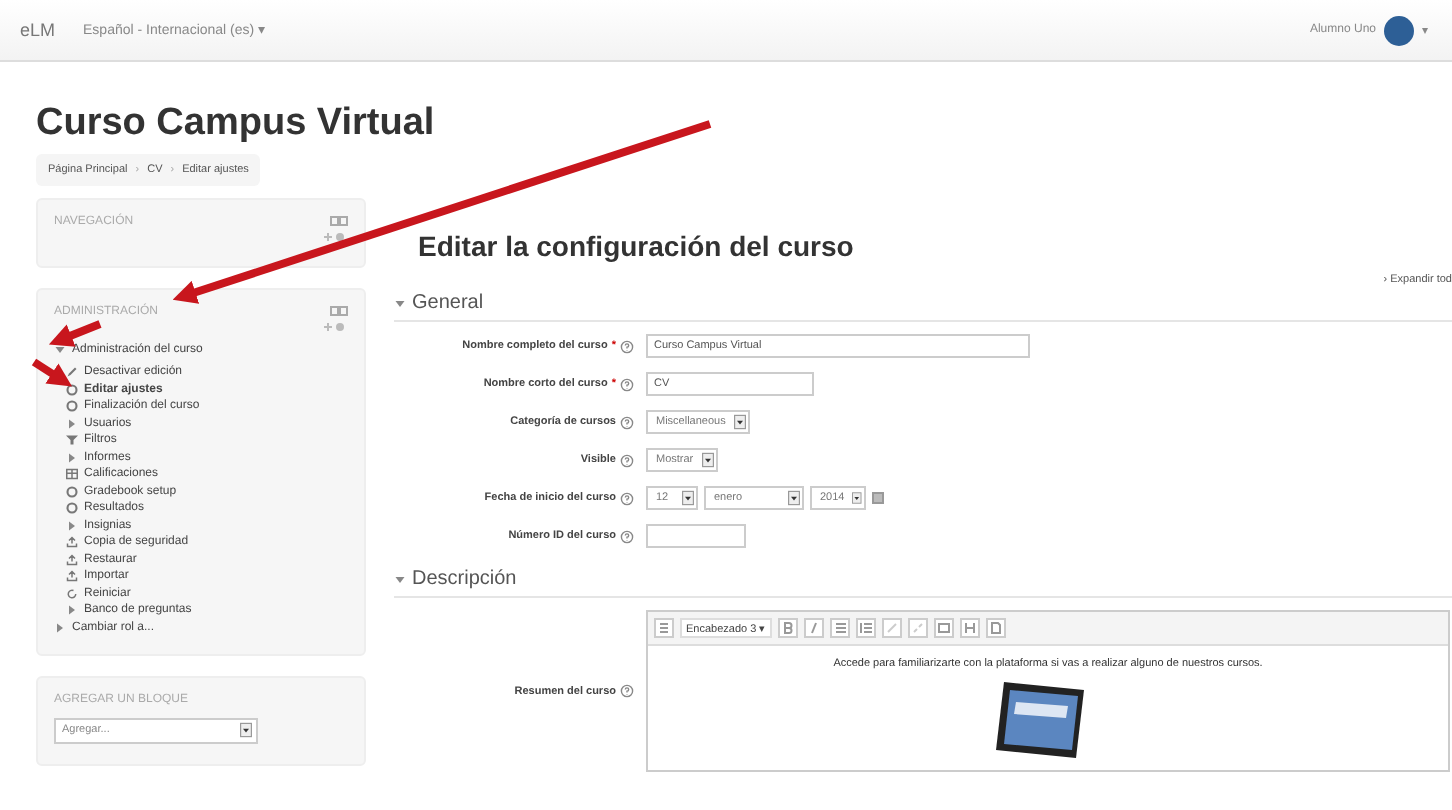 Image resolution: width=1452 pixels, height=810 pixels. Describe the element at coordinates (72, 440) in the screenshot. I see `filter-icon` at that location.